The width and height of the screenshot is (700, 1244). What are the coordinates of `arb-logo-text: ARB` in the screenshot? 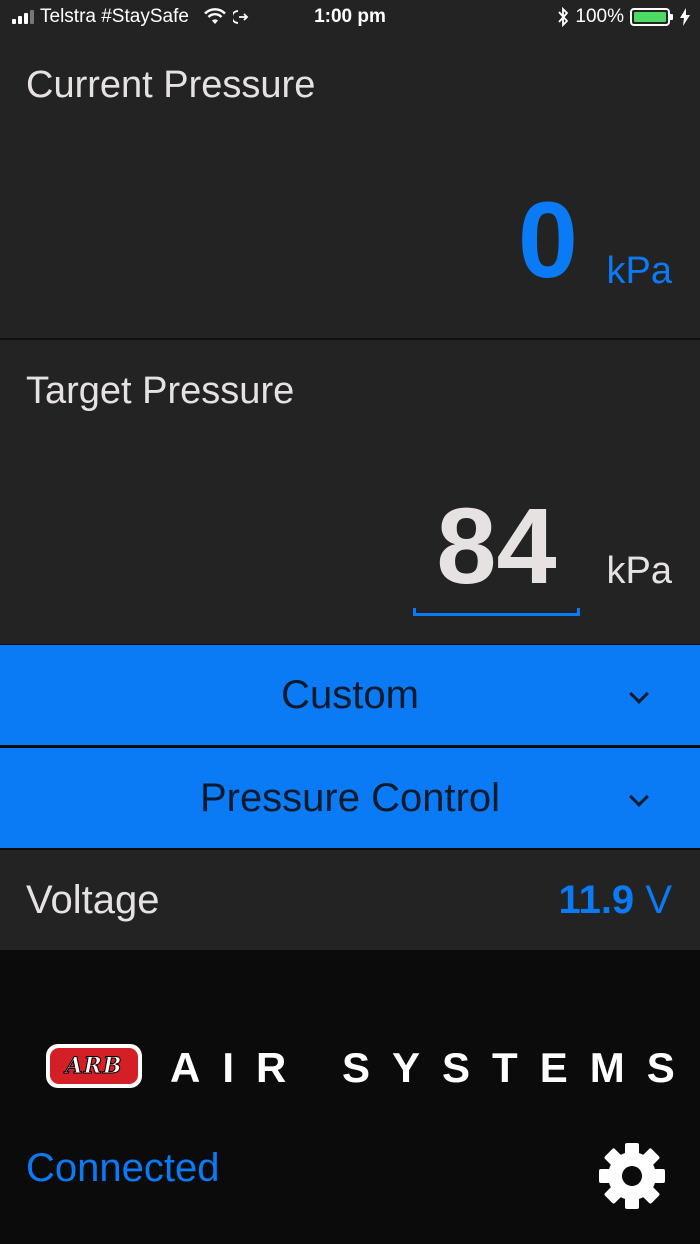 It's located at (94, 1066).